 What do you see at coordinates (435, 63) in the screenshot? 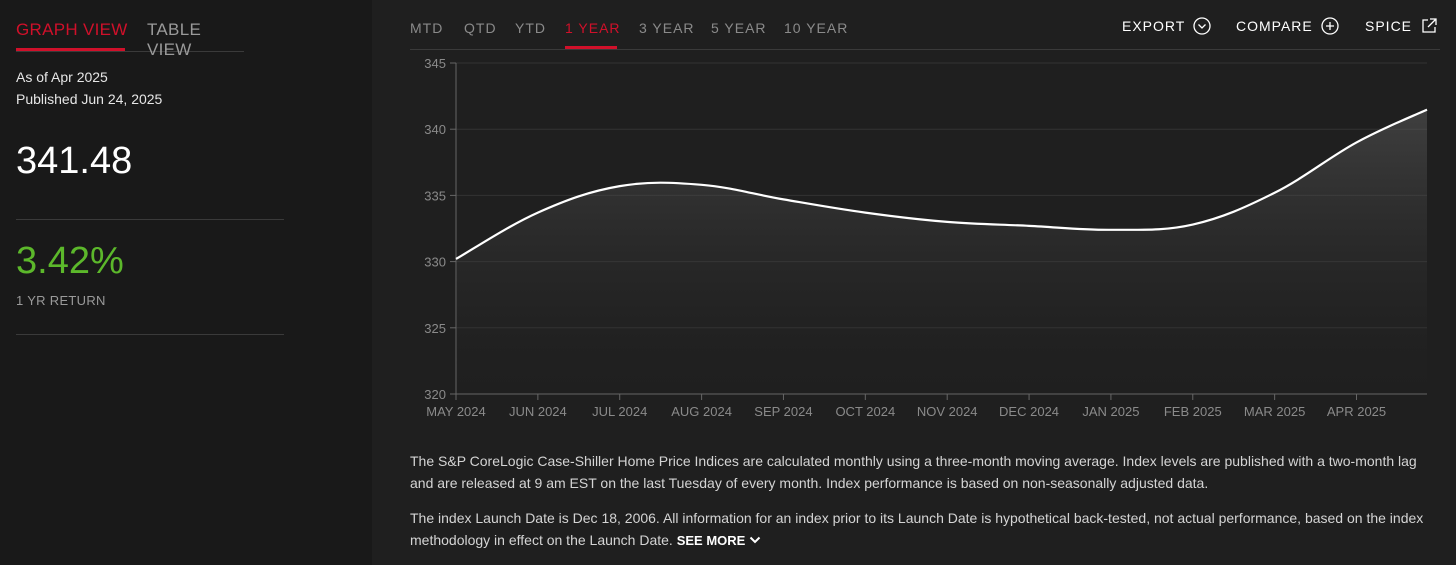
I see `y-tick-label: 345` at bounding box center [435, 63].